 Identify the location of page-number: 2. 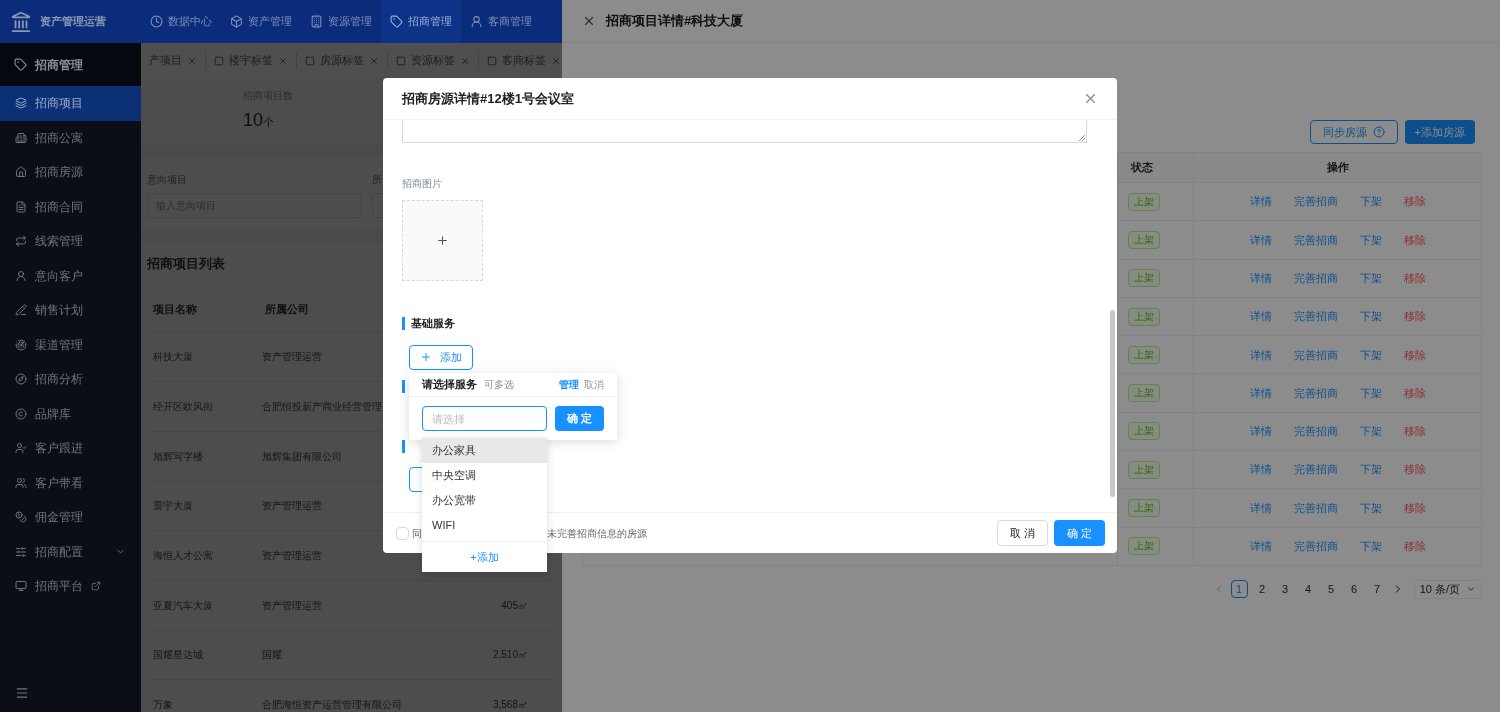
(1262, 589).